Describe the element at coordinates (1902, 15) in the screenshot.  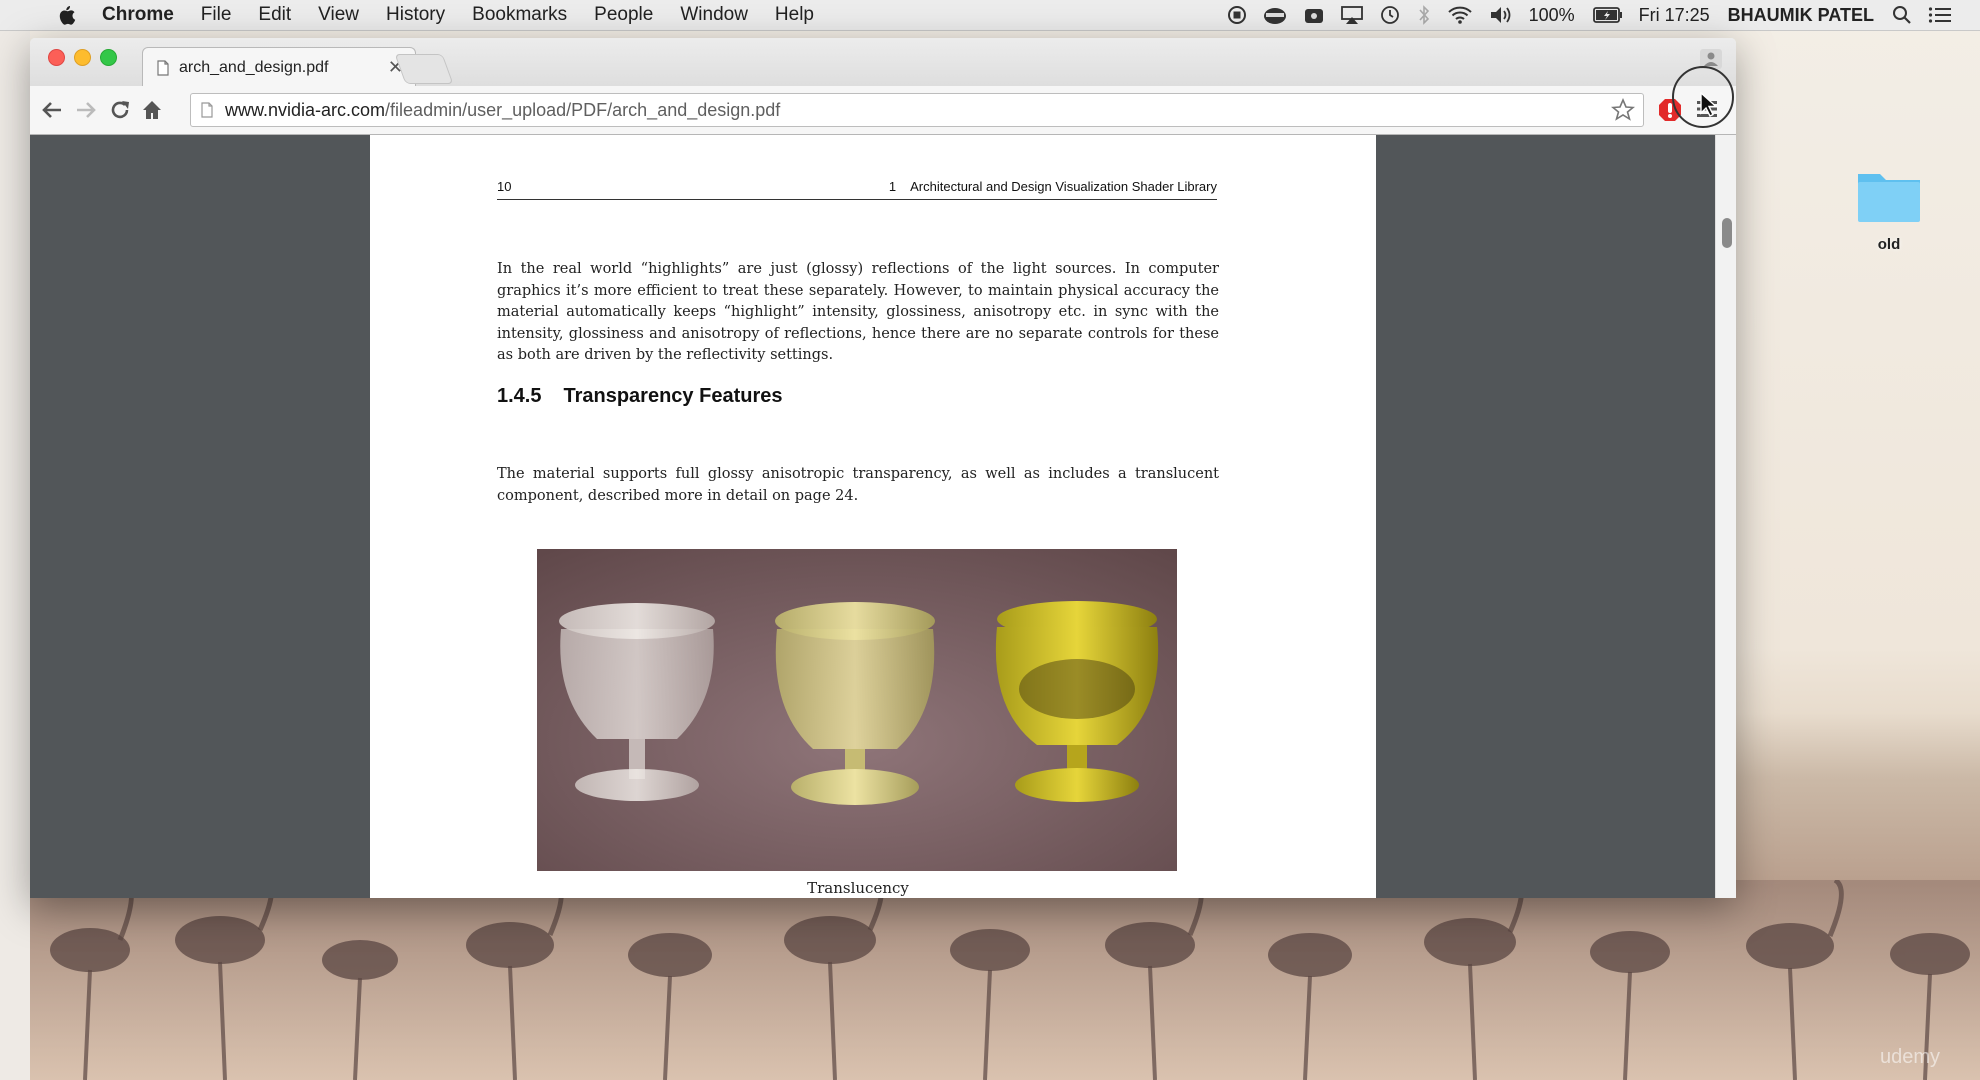
I see `spotlight-search-icon` at that location.